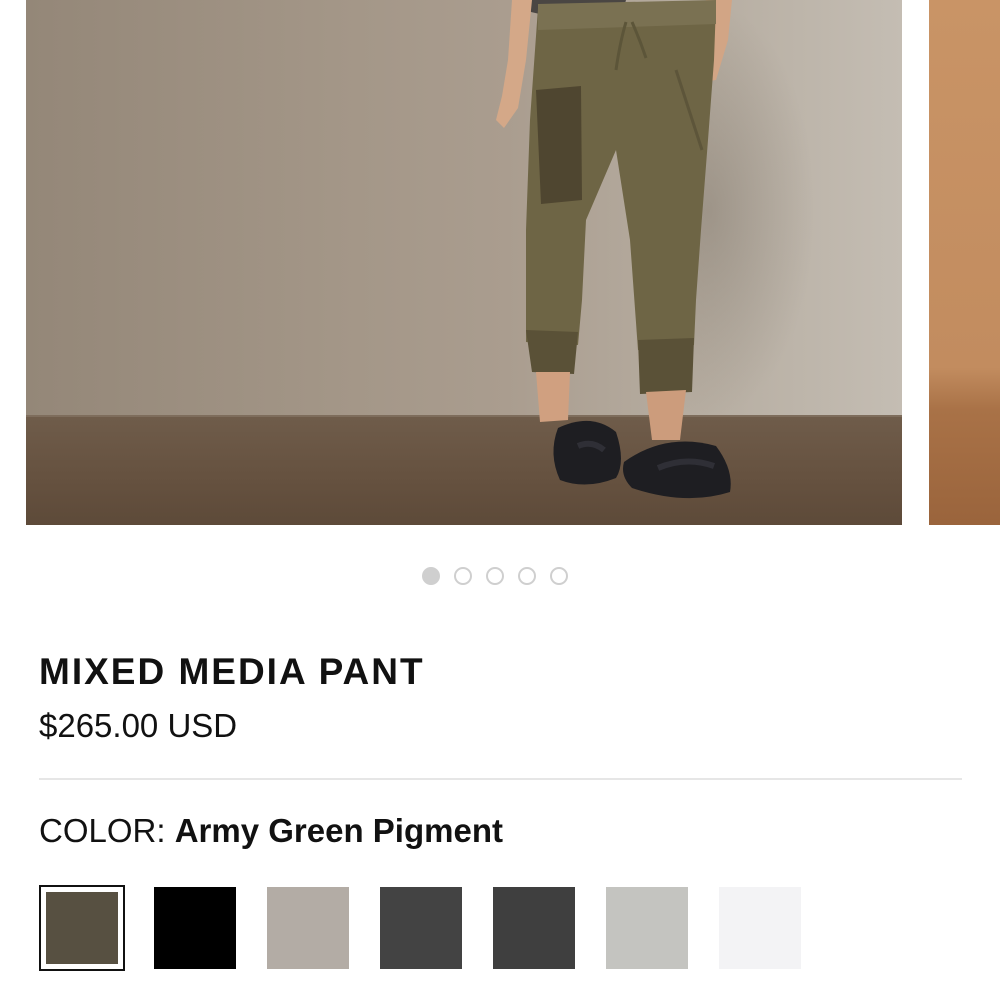 The height and width of the screenshot is (1000, 1000). What do you see at coordinates (614, 249) in the screenshot?
I see `model-wearing-pant-illustration` at bounding box center [614, 249].